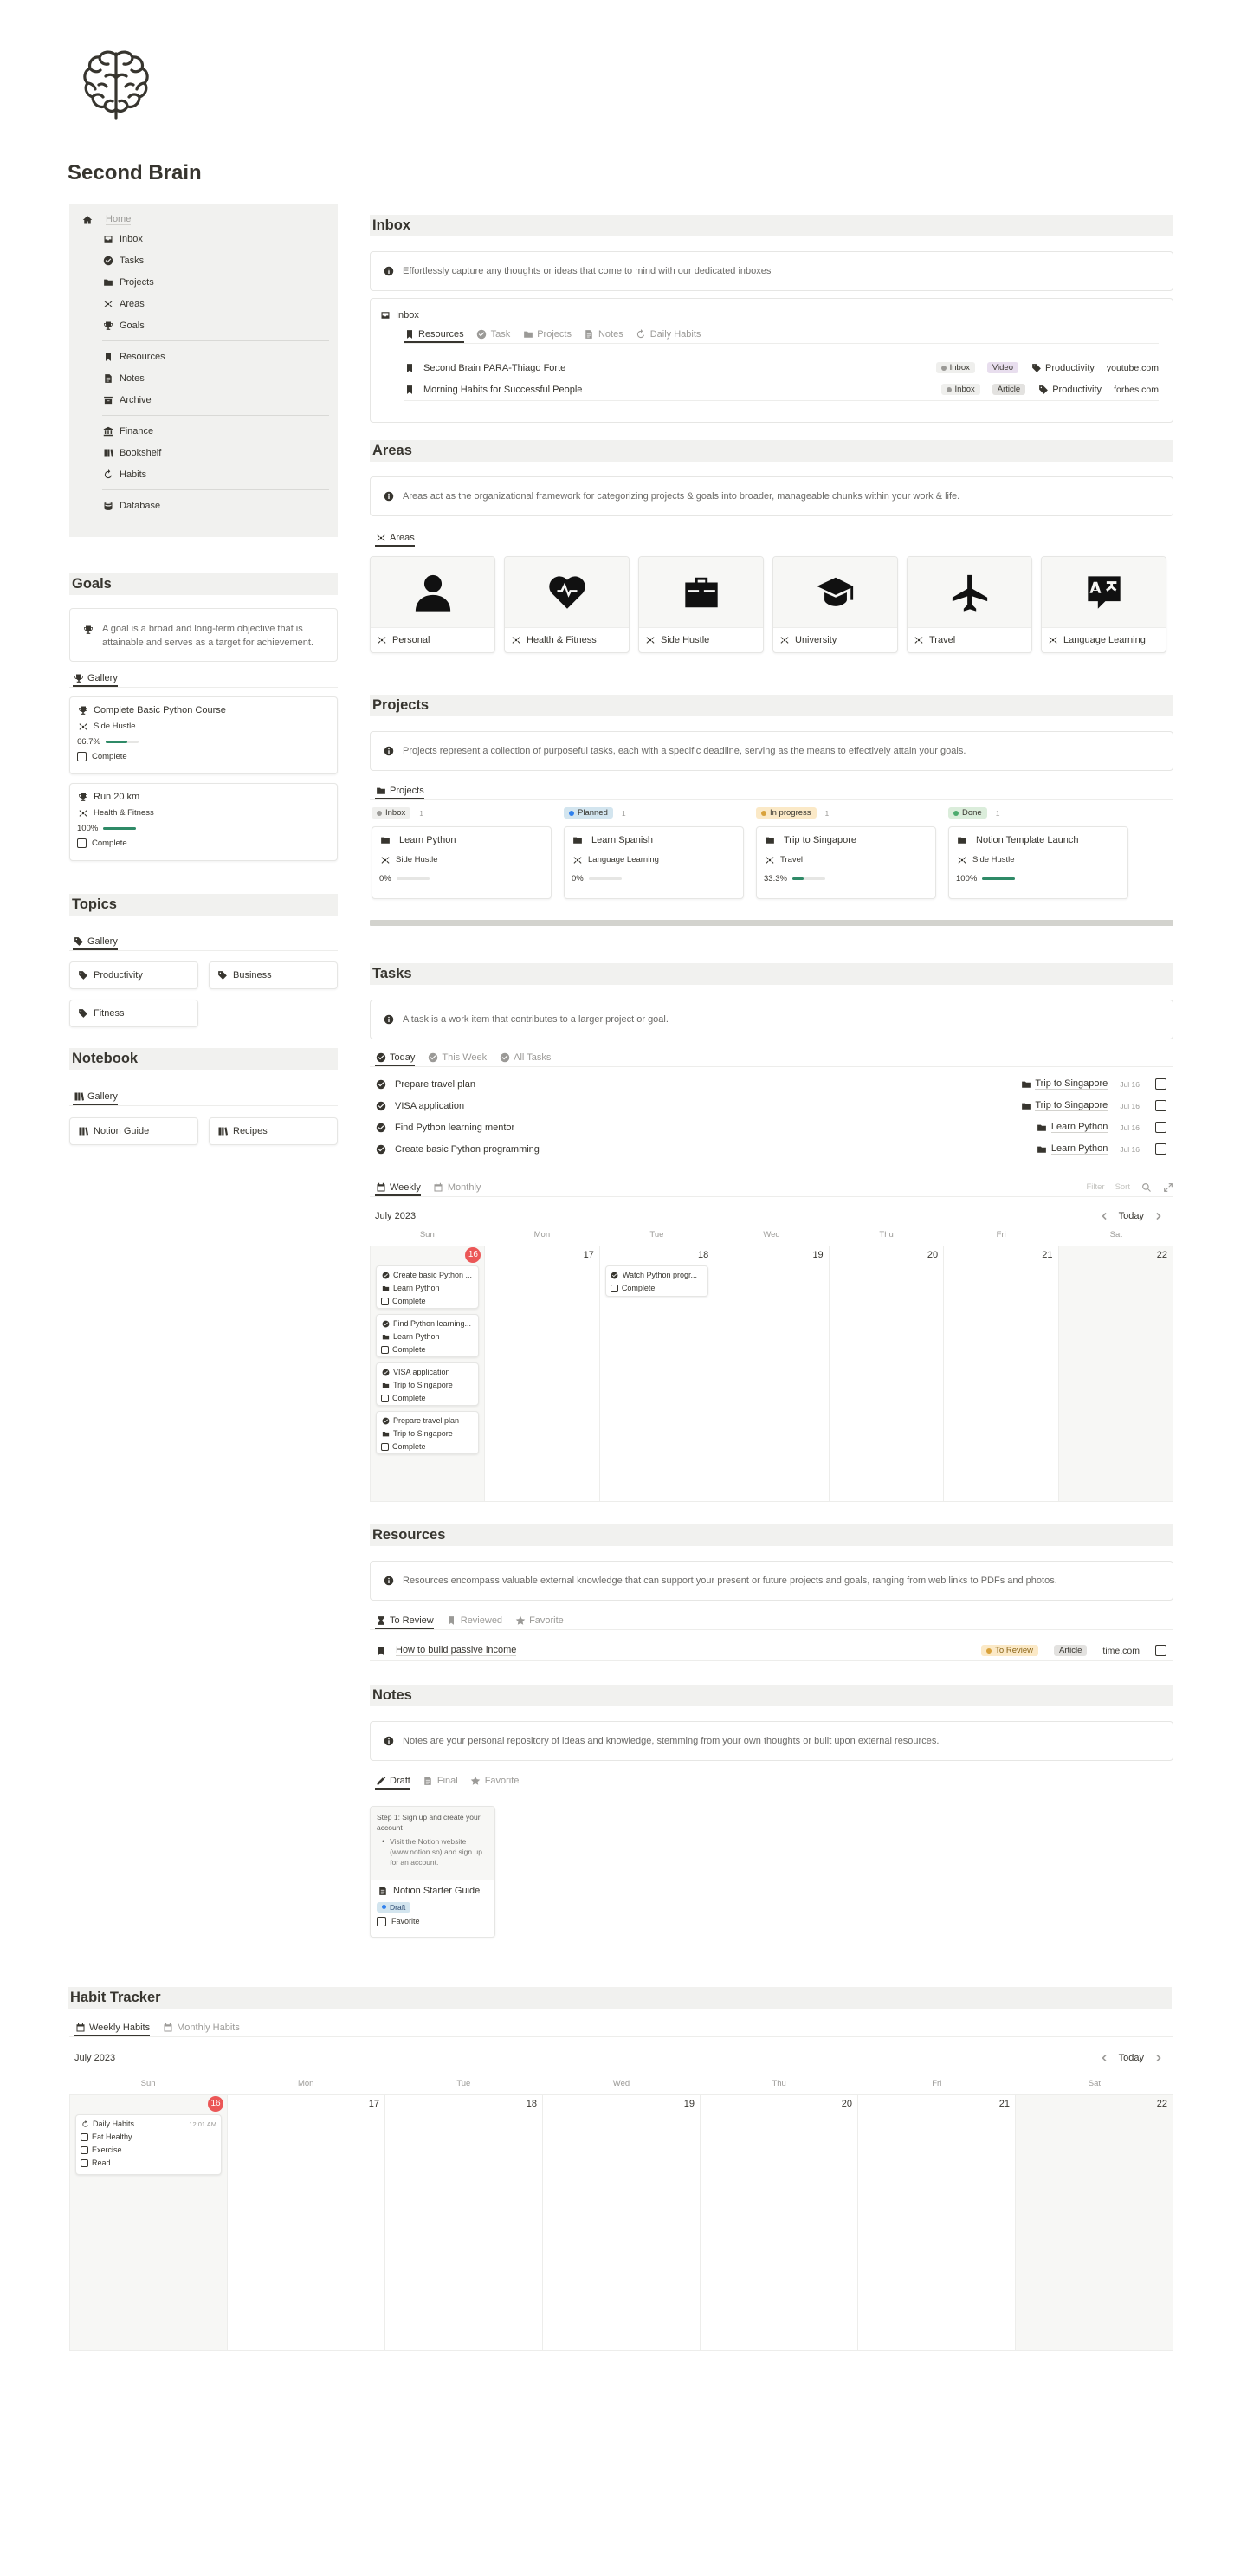 The image size is (1247, 2576). Describe the element at coordinates (525, 1059) in the screenshot. I see `tab-all-tasks: All Tasks` at that location.